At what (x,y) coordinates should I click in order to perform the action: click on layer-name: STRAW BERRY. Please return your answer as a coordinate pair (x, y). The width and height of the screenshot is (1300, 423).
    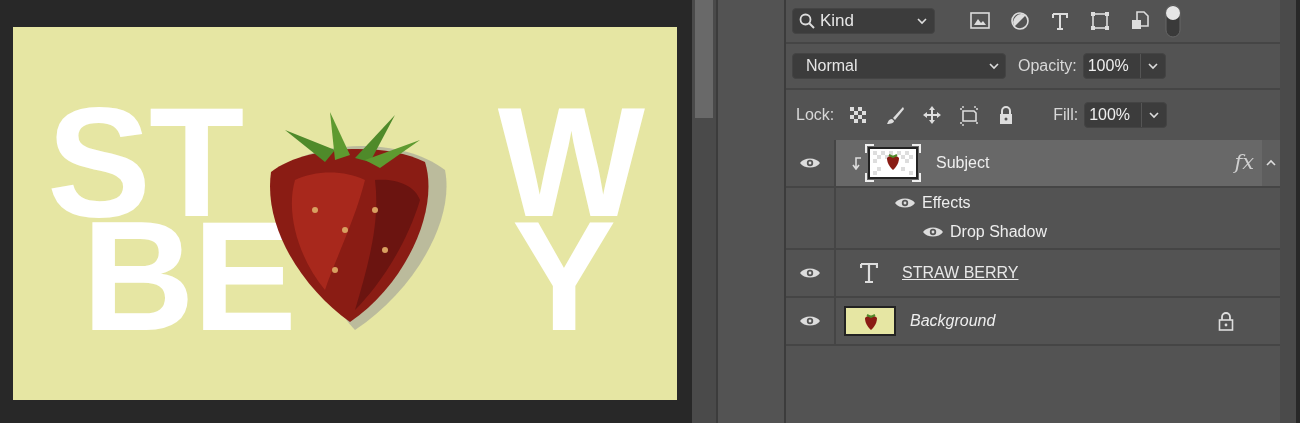
    Looking at the image, I should click on (960, 273).